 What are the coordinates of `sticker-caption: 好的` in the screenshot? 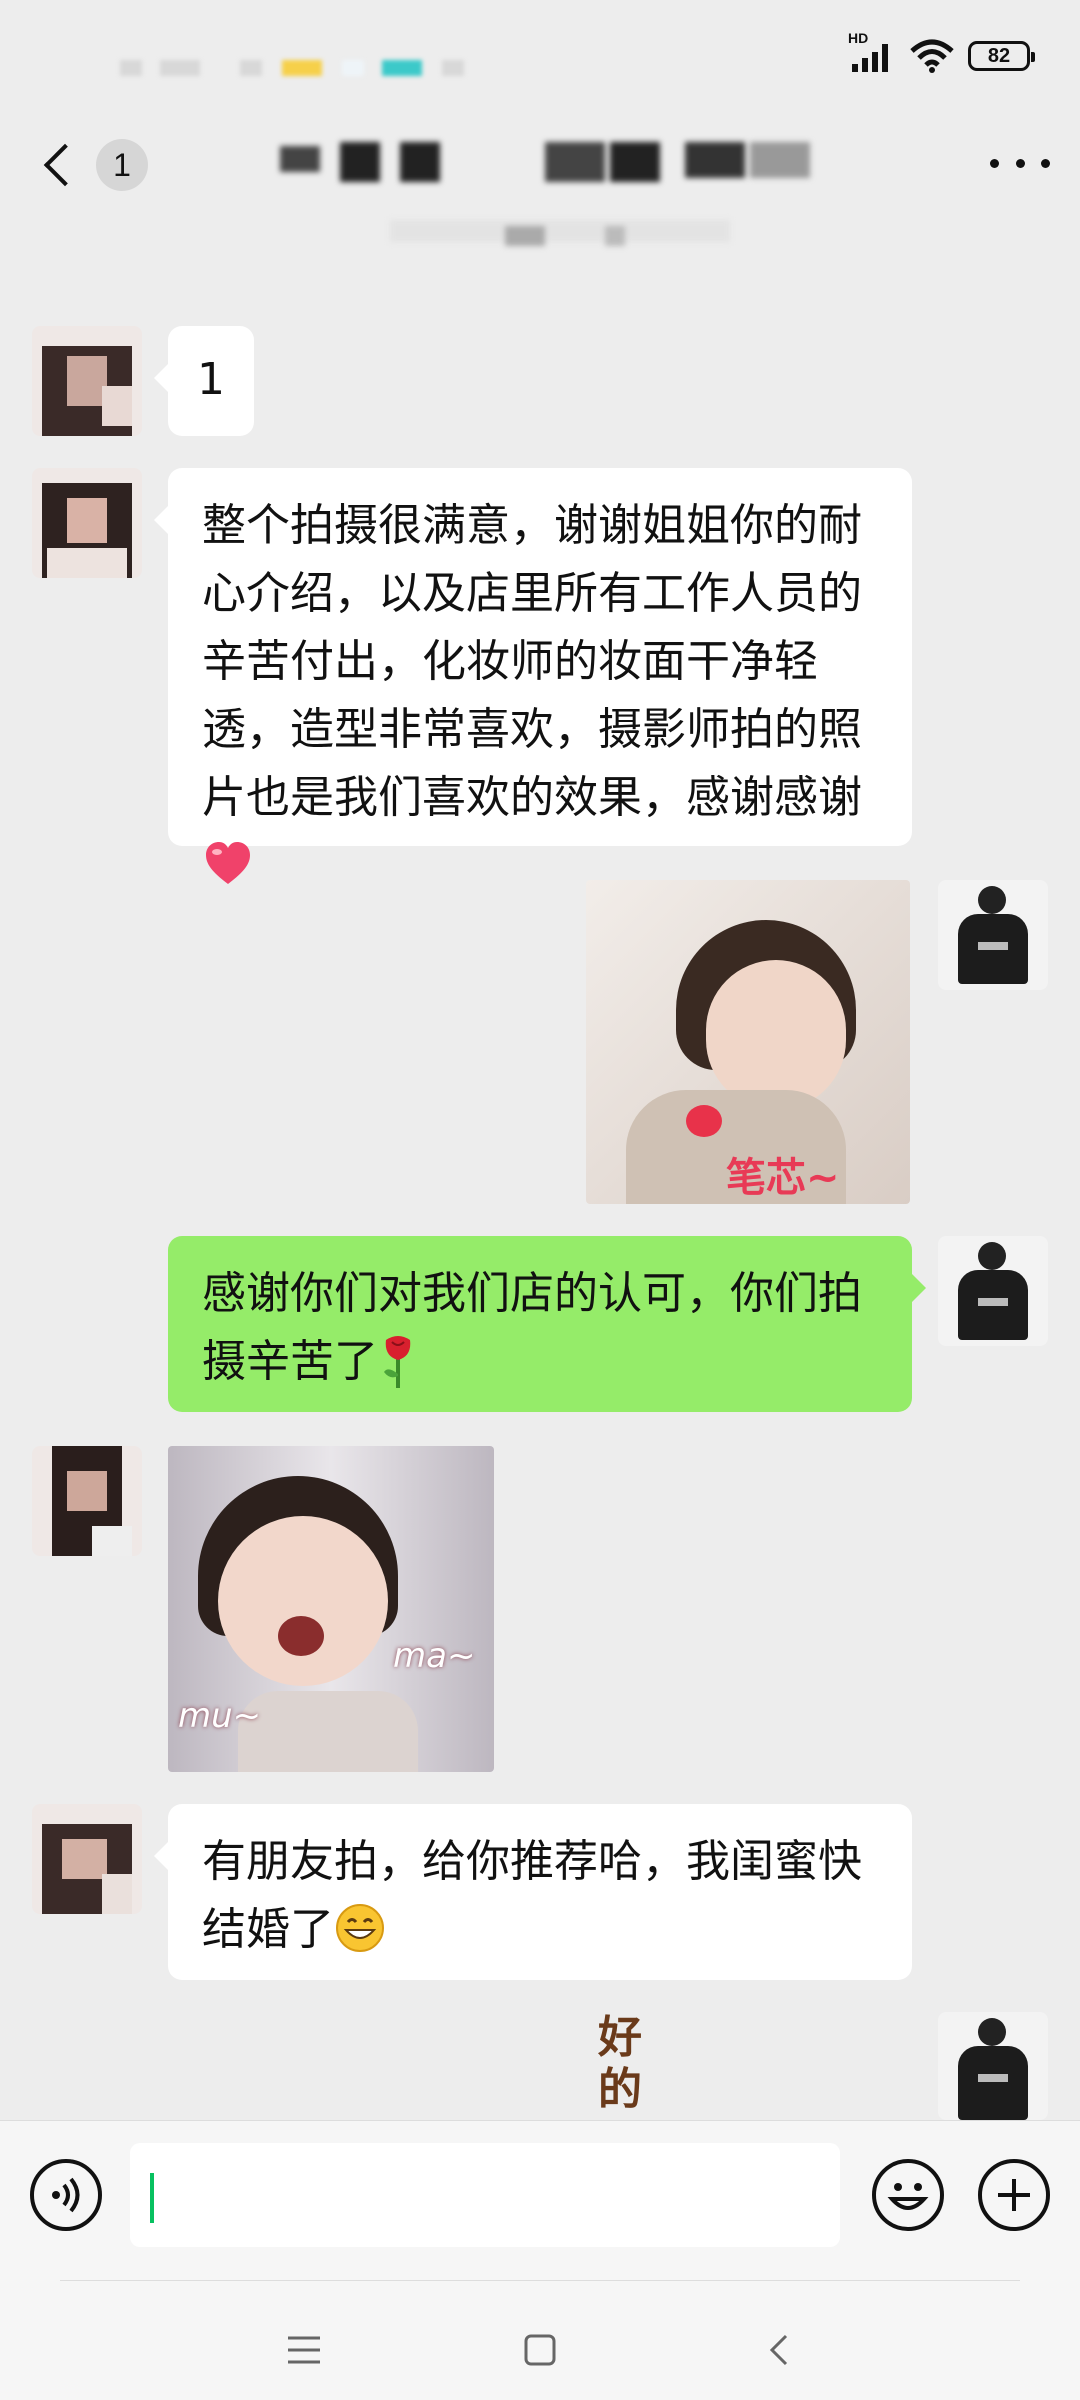 It's located at (620, 2063).